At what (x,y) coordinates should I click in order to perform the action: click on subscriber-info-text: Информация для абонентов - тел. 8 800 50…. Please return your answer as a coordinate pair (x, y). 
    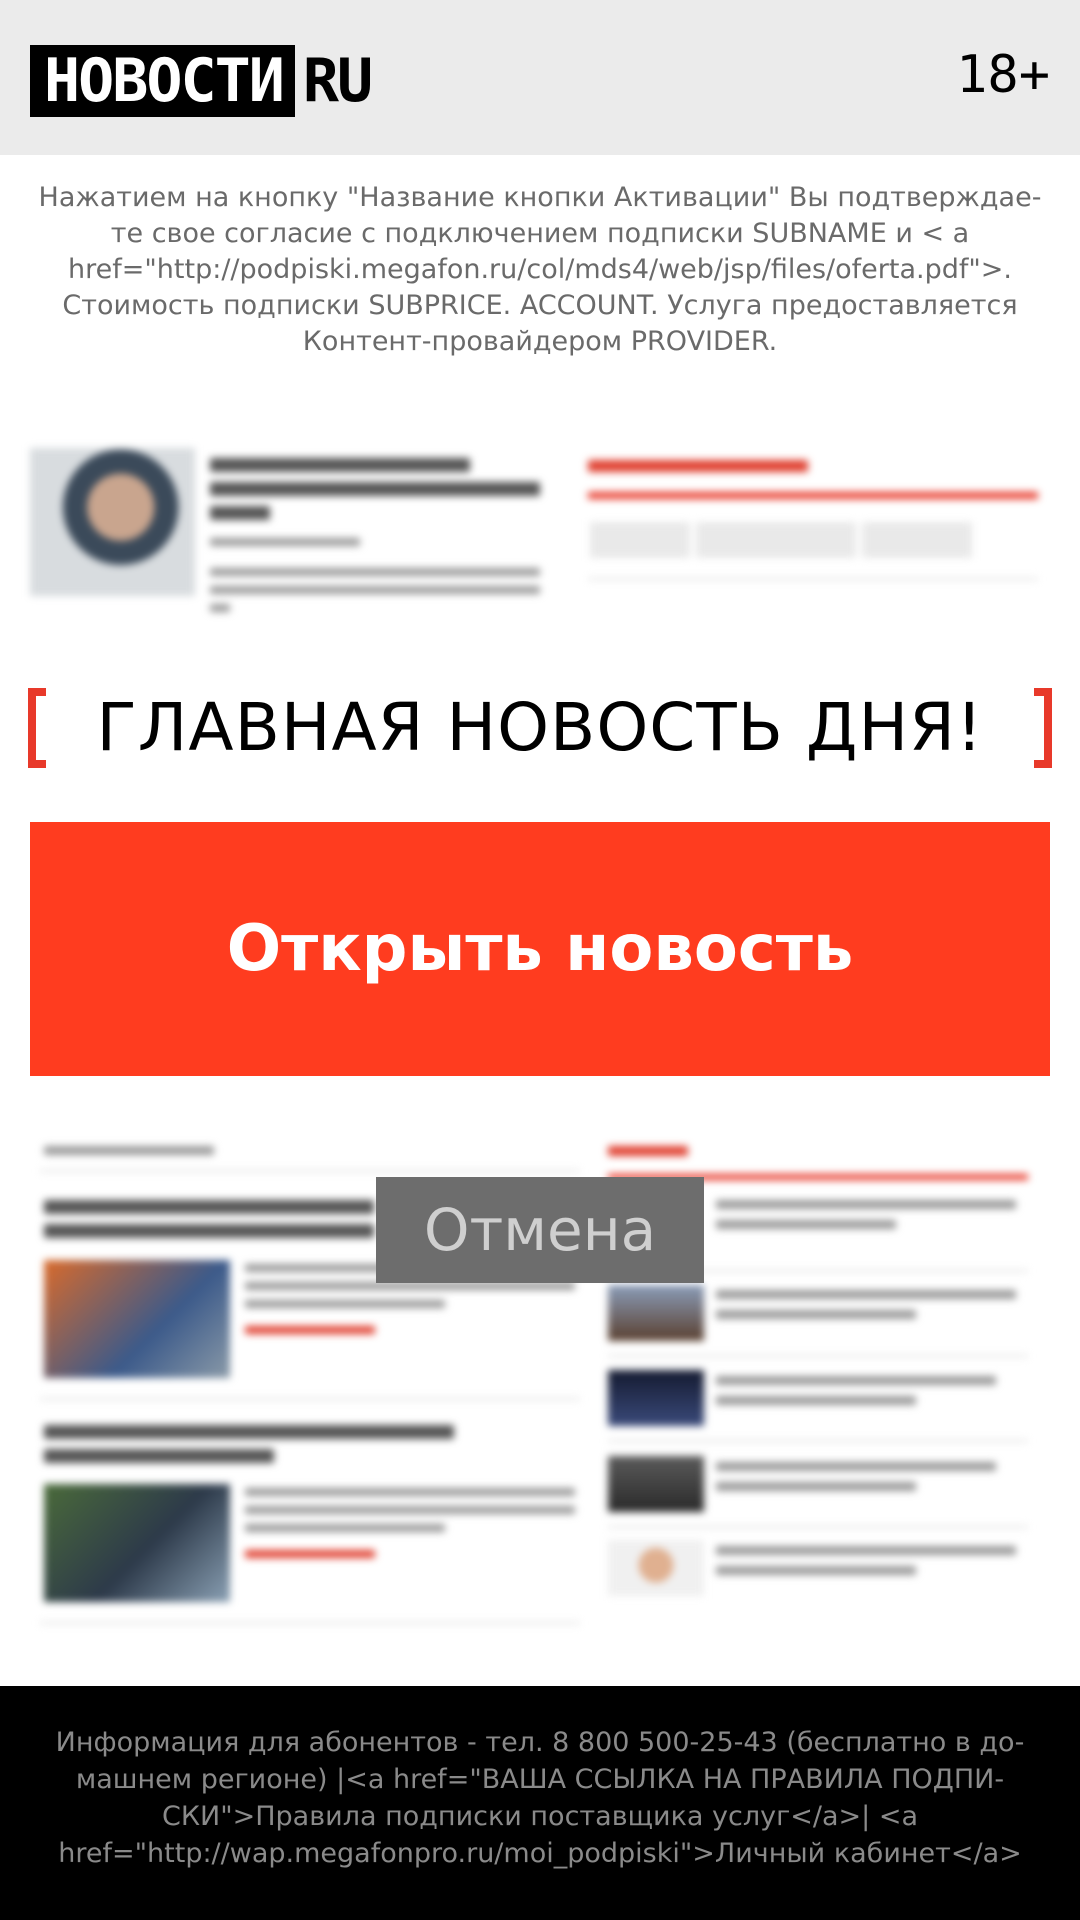
    Looking at the image, I should click on (540, 1798).